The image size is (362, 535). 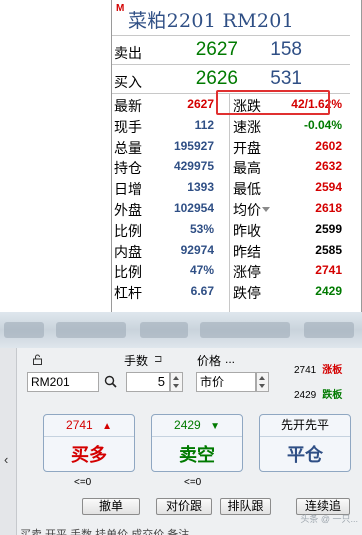 What do you see at coordinates (305, 370) in the screenshot?
I see `limit-up-price: 2741` at bounding box center [305, 370].